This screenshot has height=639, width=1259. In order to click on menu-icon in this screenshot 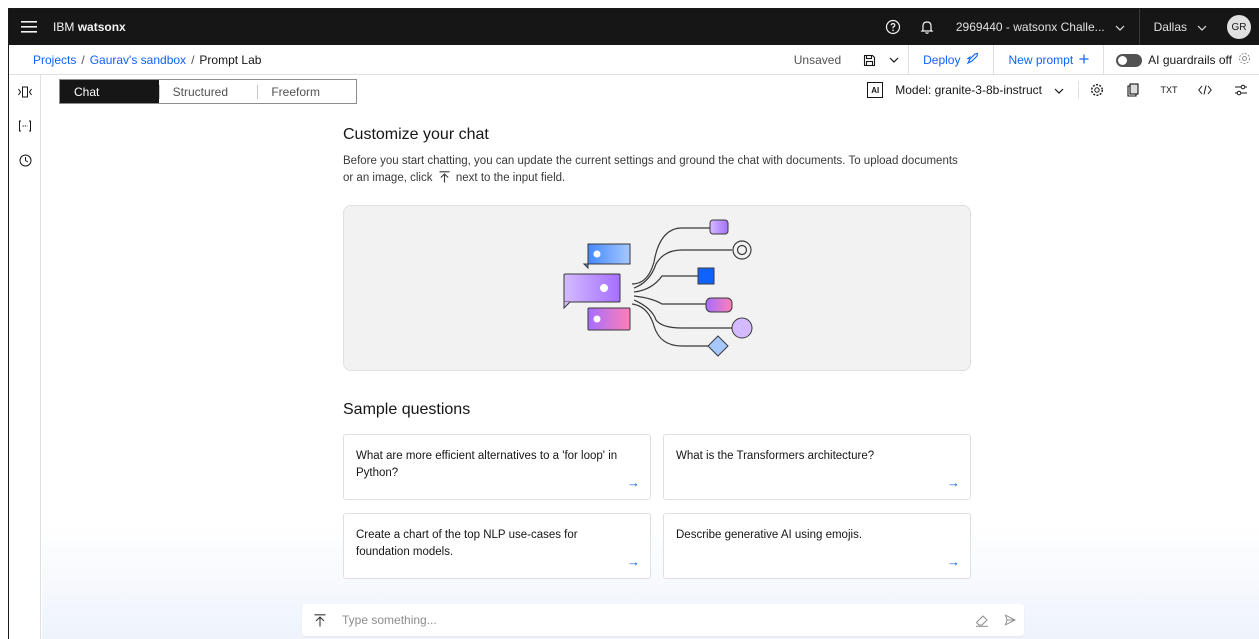, I will do `click(29, 27)`.